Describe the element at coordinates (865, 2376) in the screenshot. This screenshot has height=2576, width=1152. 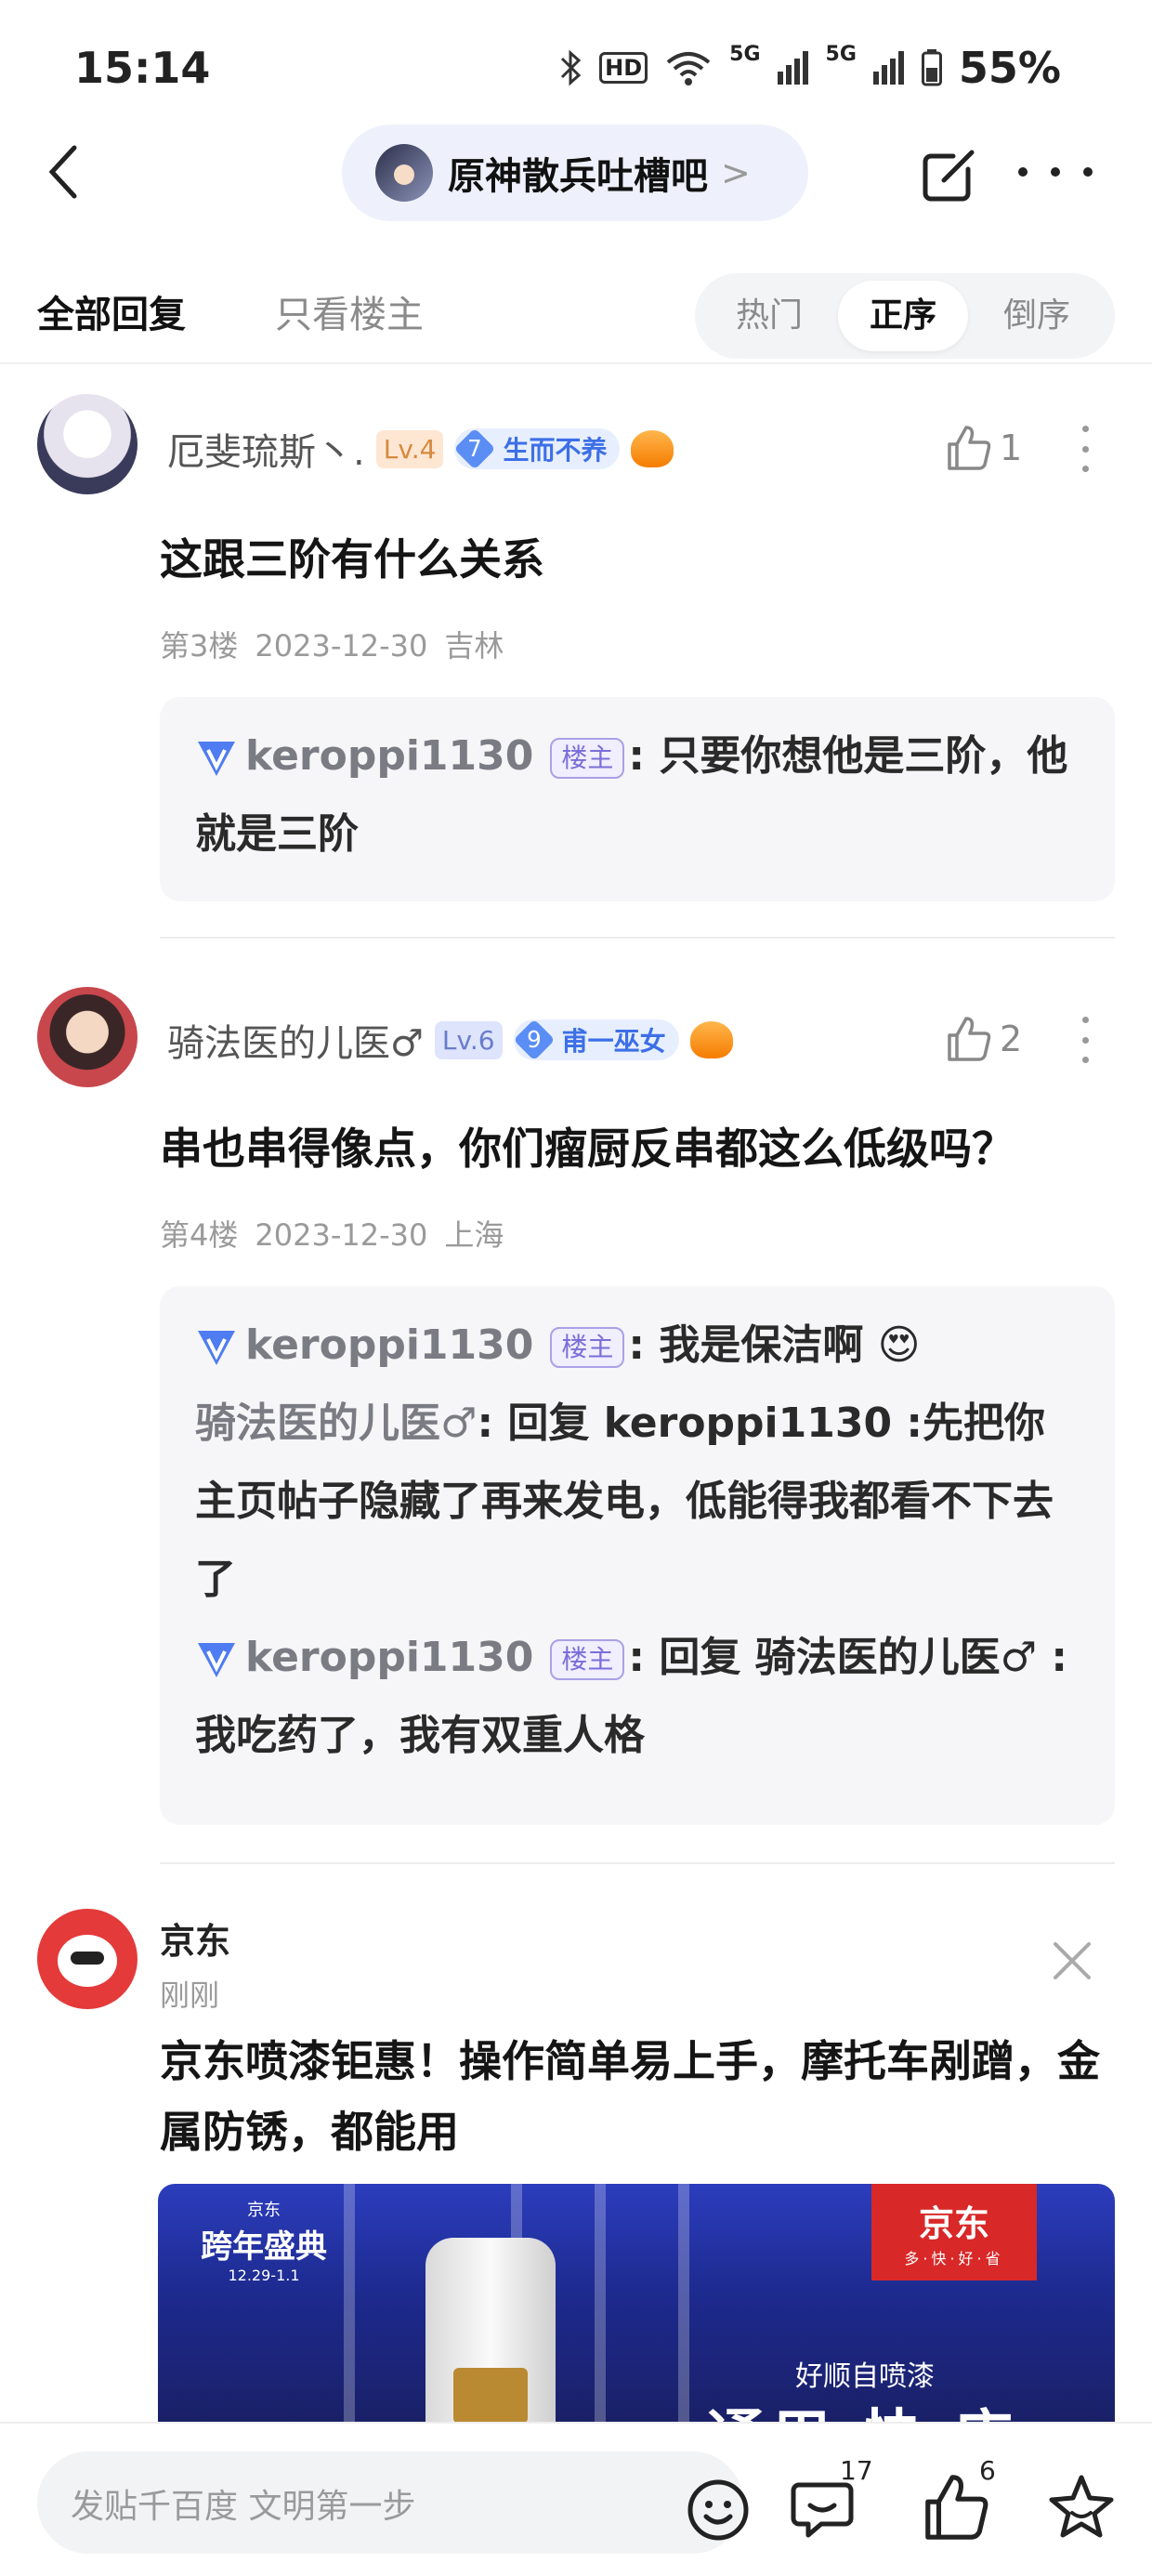
I see `ad-product-tag: 好顺自喷漆` at that location.